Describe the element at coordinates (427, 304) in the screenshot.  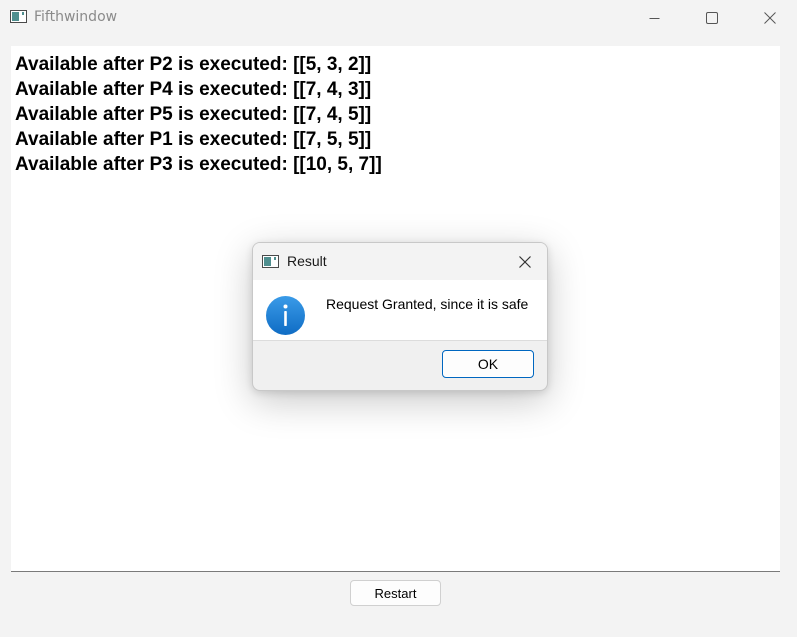
I see `dialog-message: Request Granted, since it is safe` at that location.